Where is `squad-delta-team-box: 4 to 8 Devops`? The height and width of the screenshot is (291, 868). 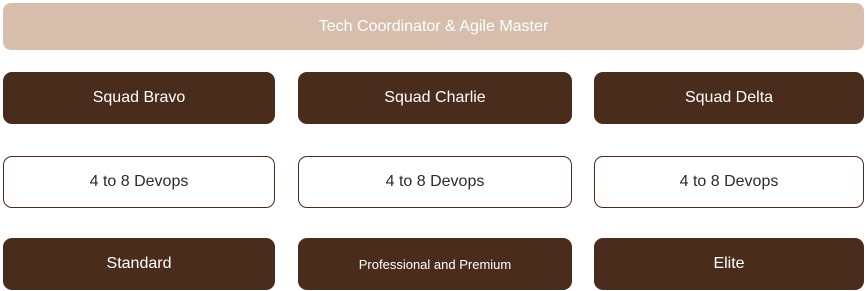 squad-delta-team-box: 4 to 8 Devops is located at coordinates (729, 182).